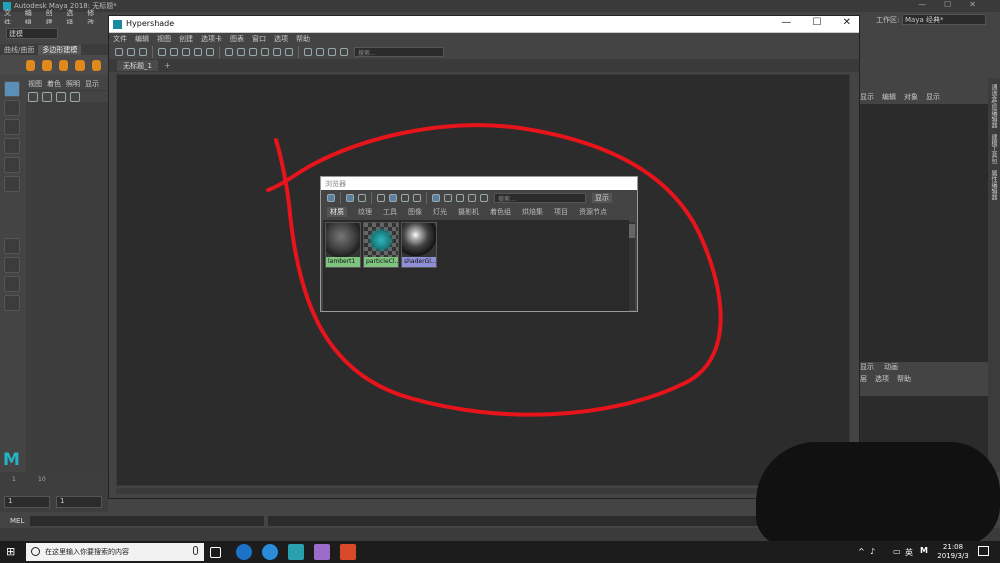 The image size is (1000, 563). Describe the element at coordinates (12, 146) in the screenshot. I see `move-tool-icon` at that location.